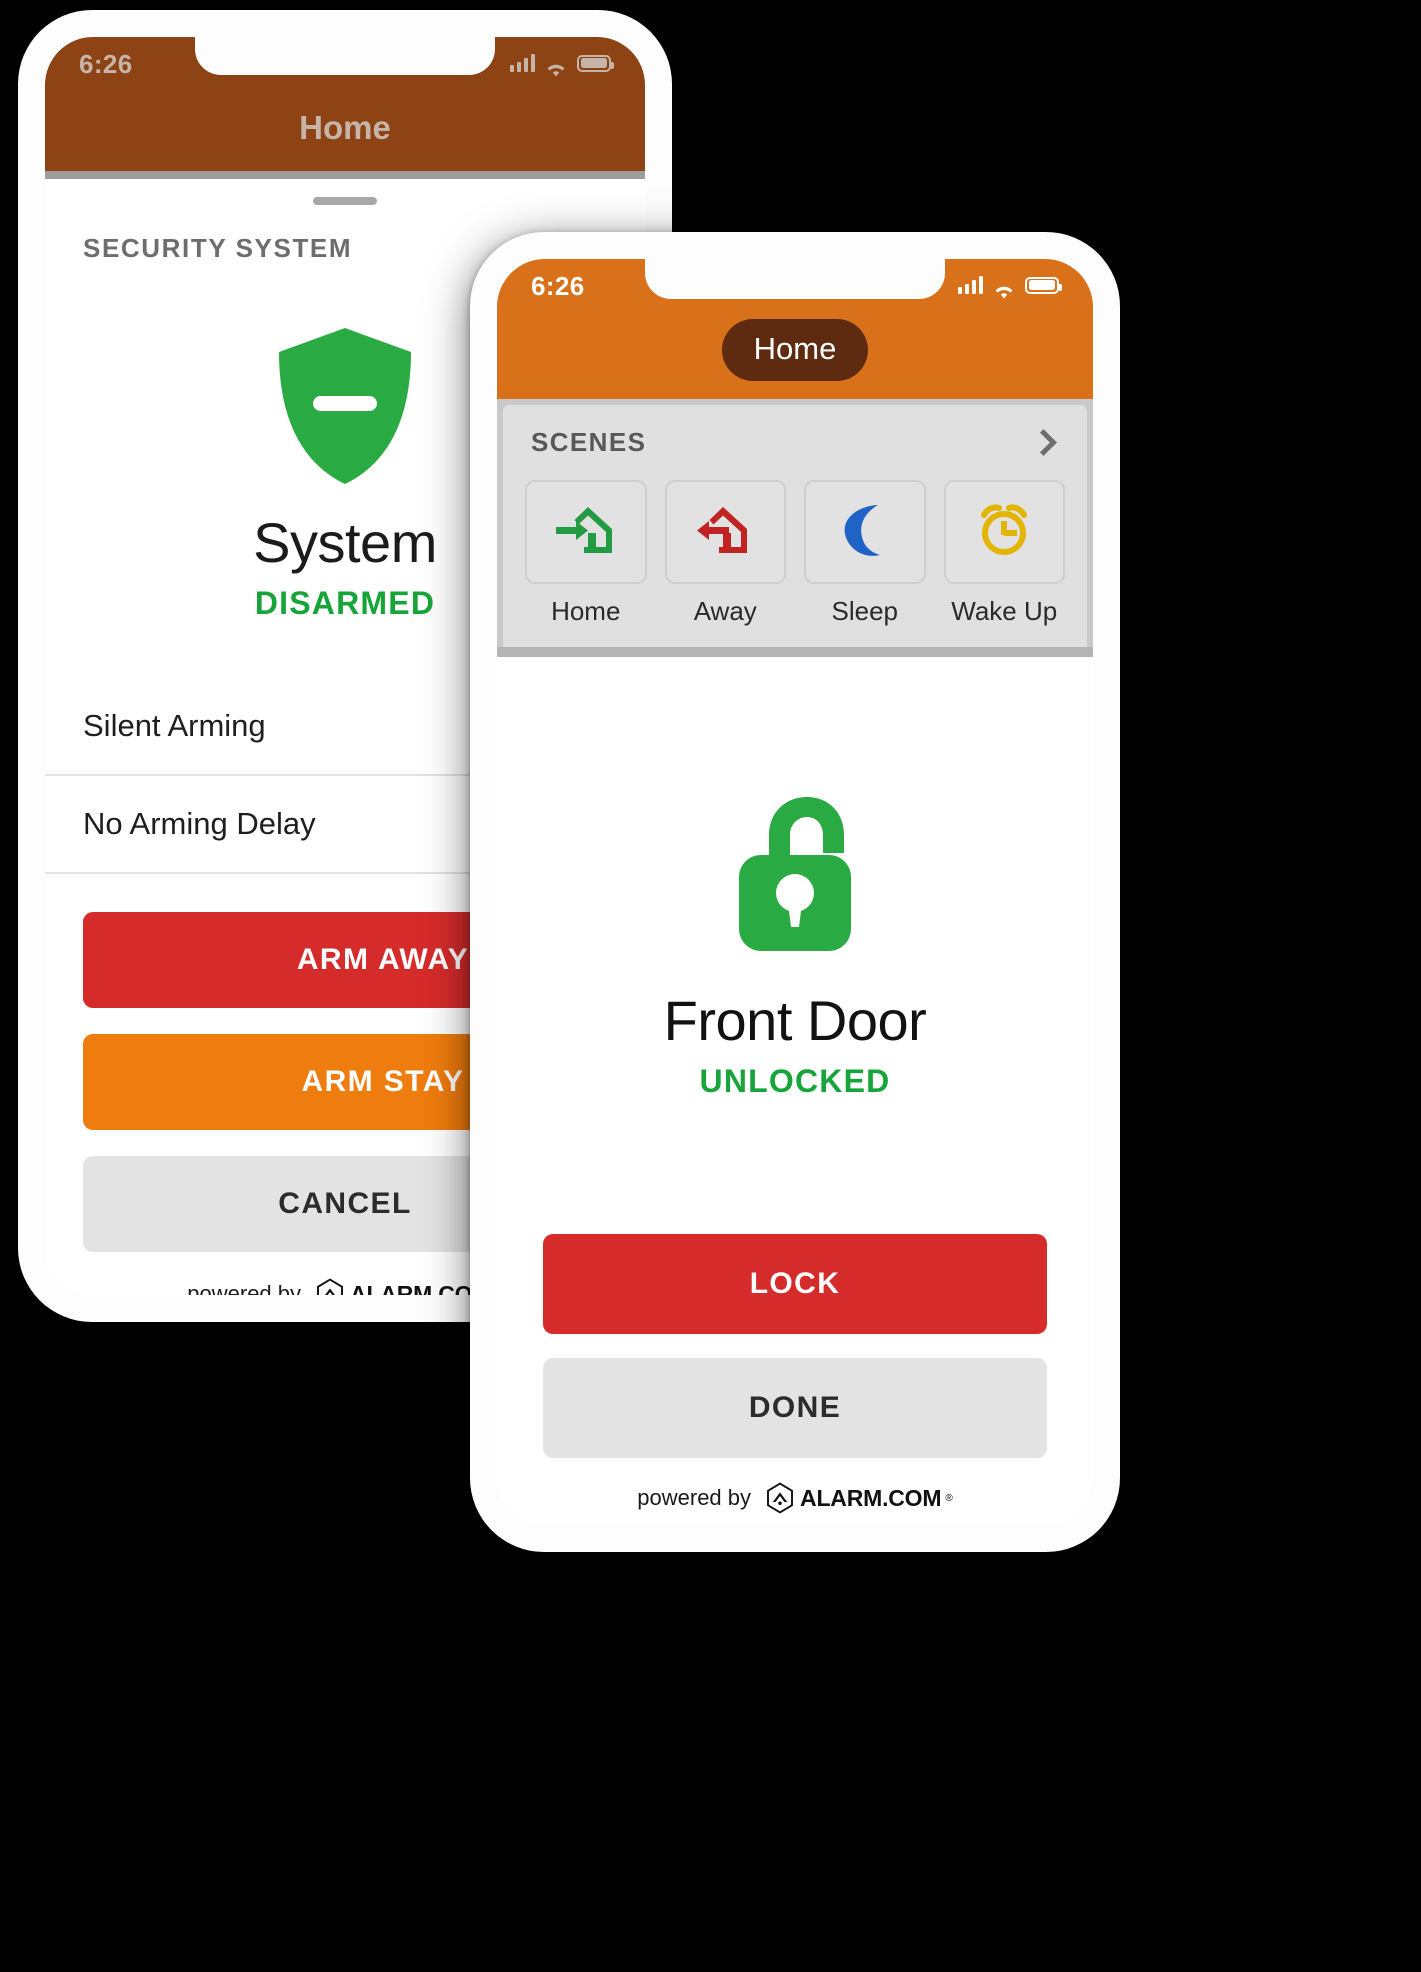 The height and width of the screenshot is (1972, 1421). I want to click on padlock-open-icon, so click(795, 808).